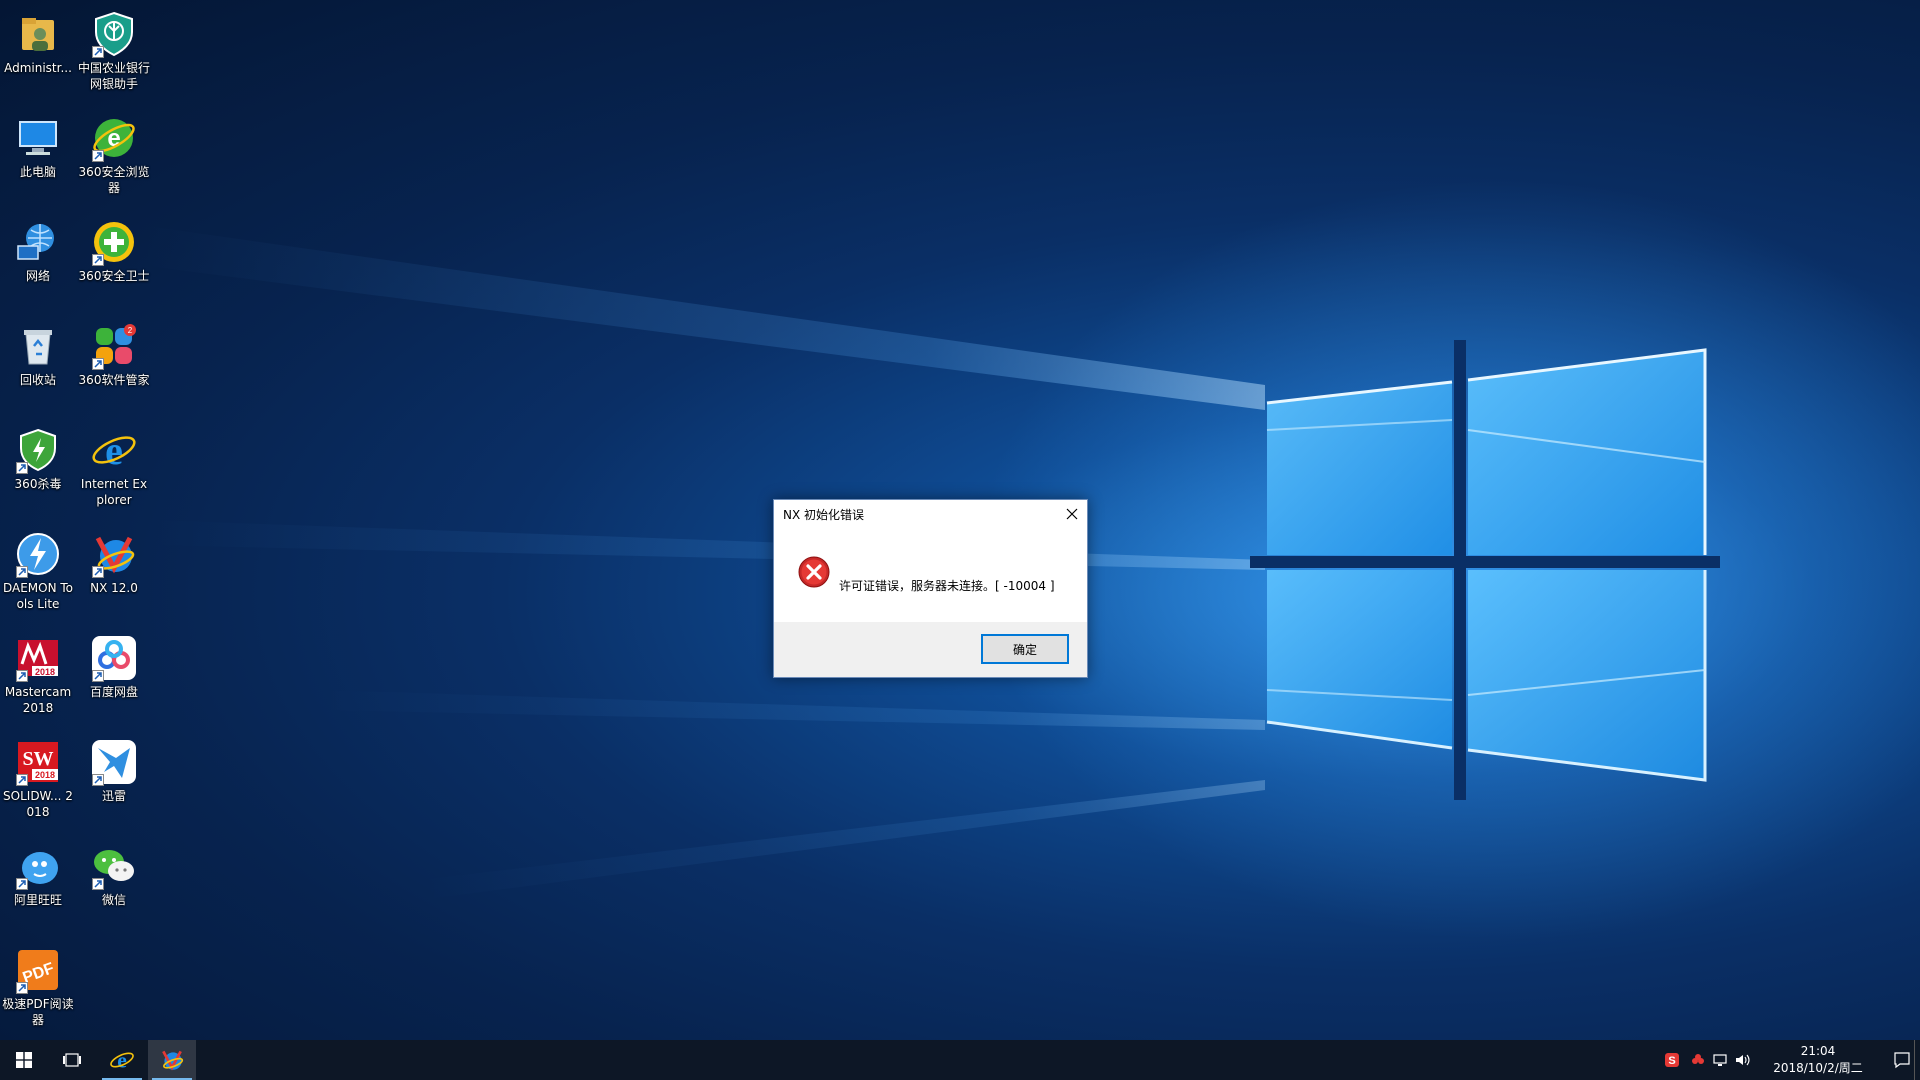 The image size is (1920, 1080). What do you see at coordinates (824, 515) in the screenshot?
I see `dialog-title: NX 初始化错误` at bounding box center [824, 515].